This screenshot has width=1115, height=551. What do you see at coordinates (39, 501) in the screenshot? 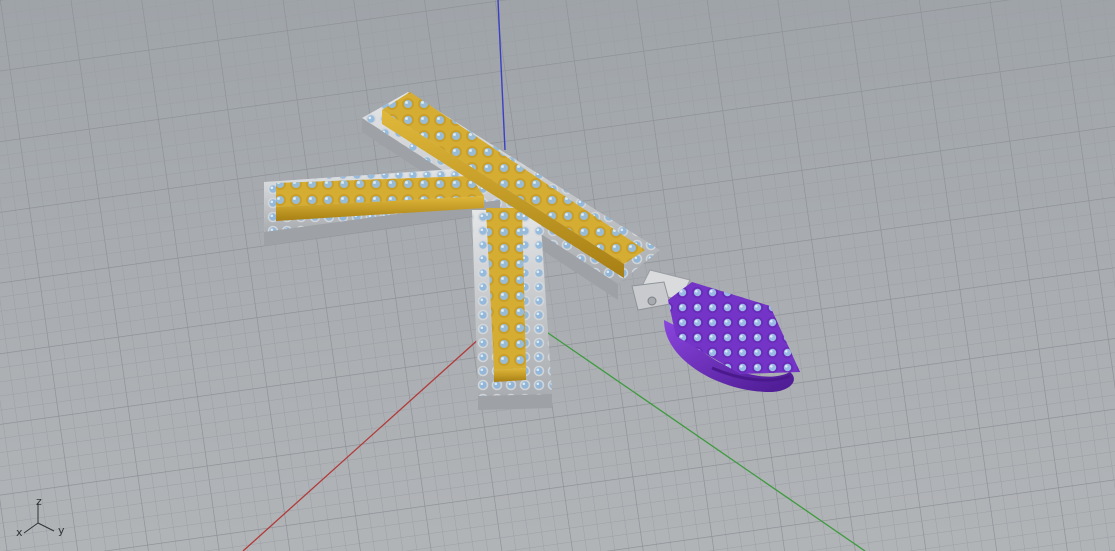
I see `gizmo-z-label: z` at bounding box center [39, 501].